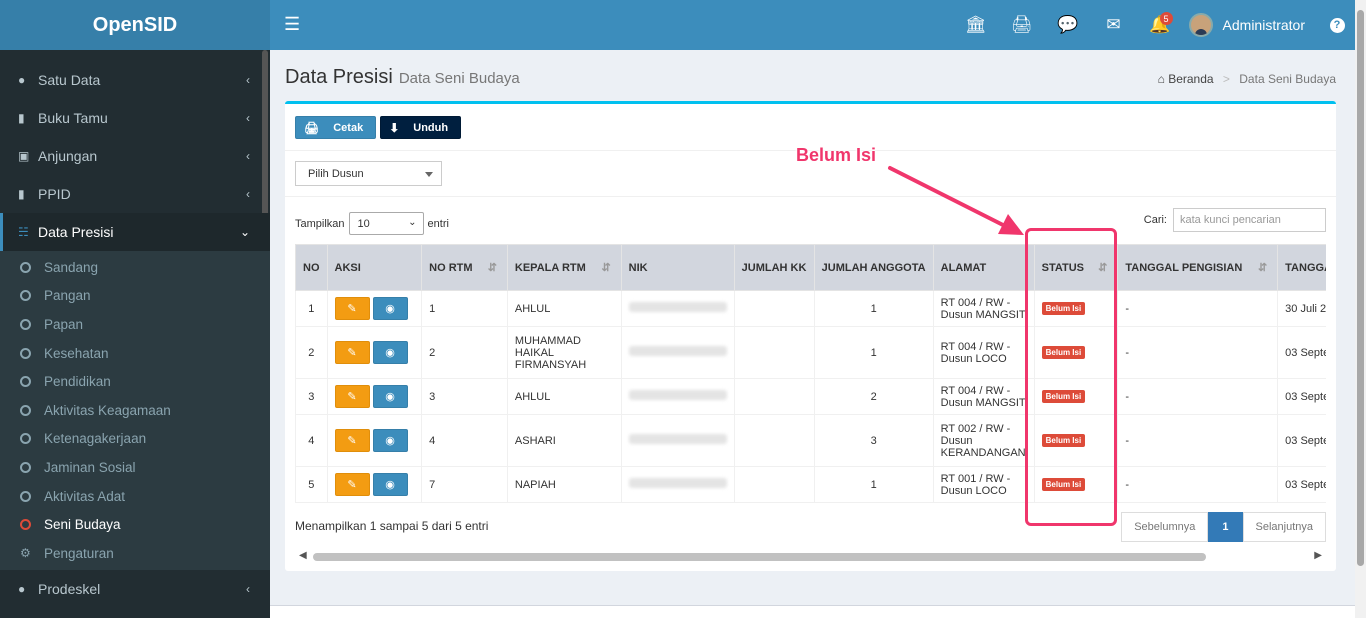 Image resolution: width=1366 pixels, height=618 pixels. I want to click on download-icon: ⬇, so click(394, 127).